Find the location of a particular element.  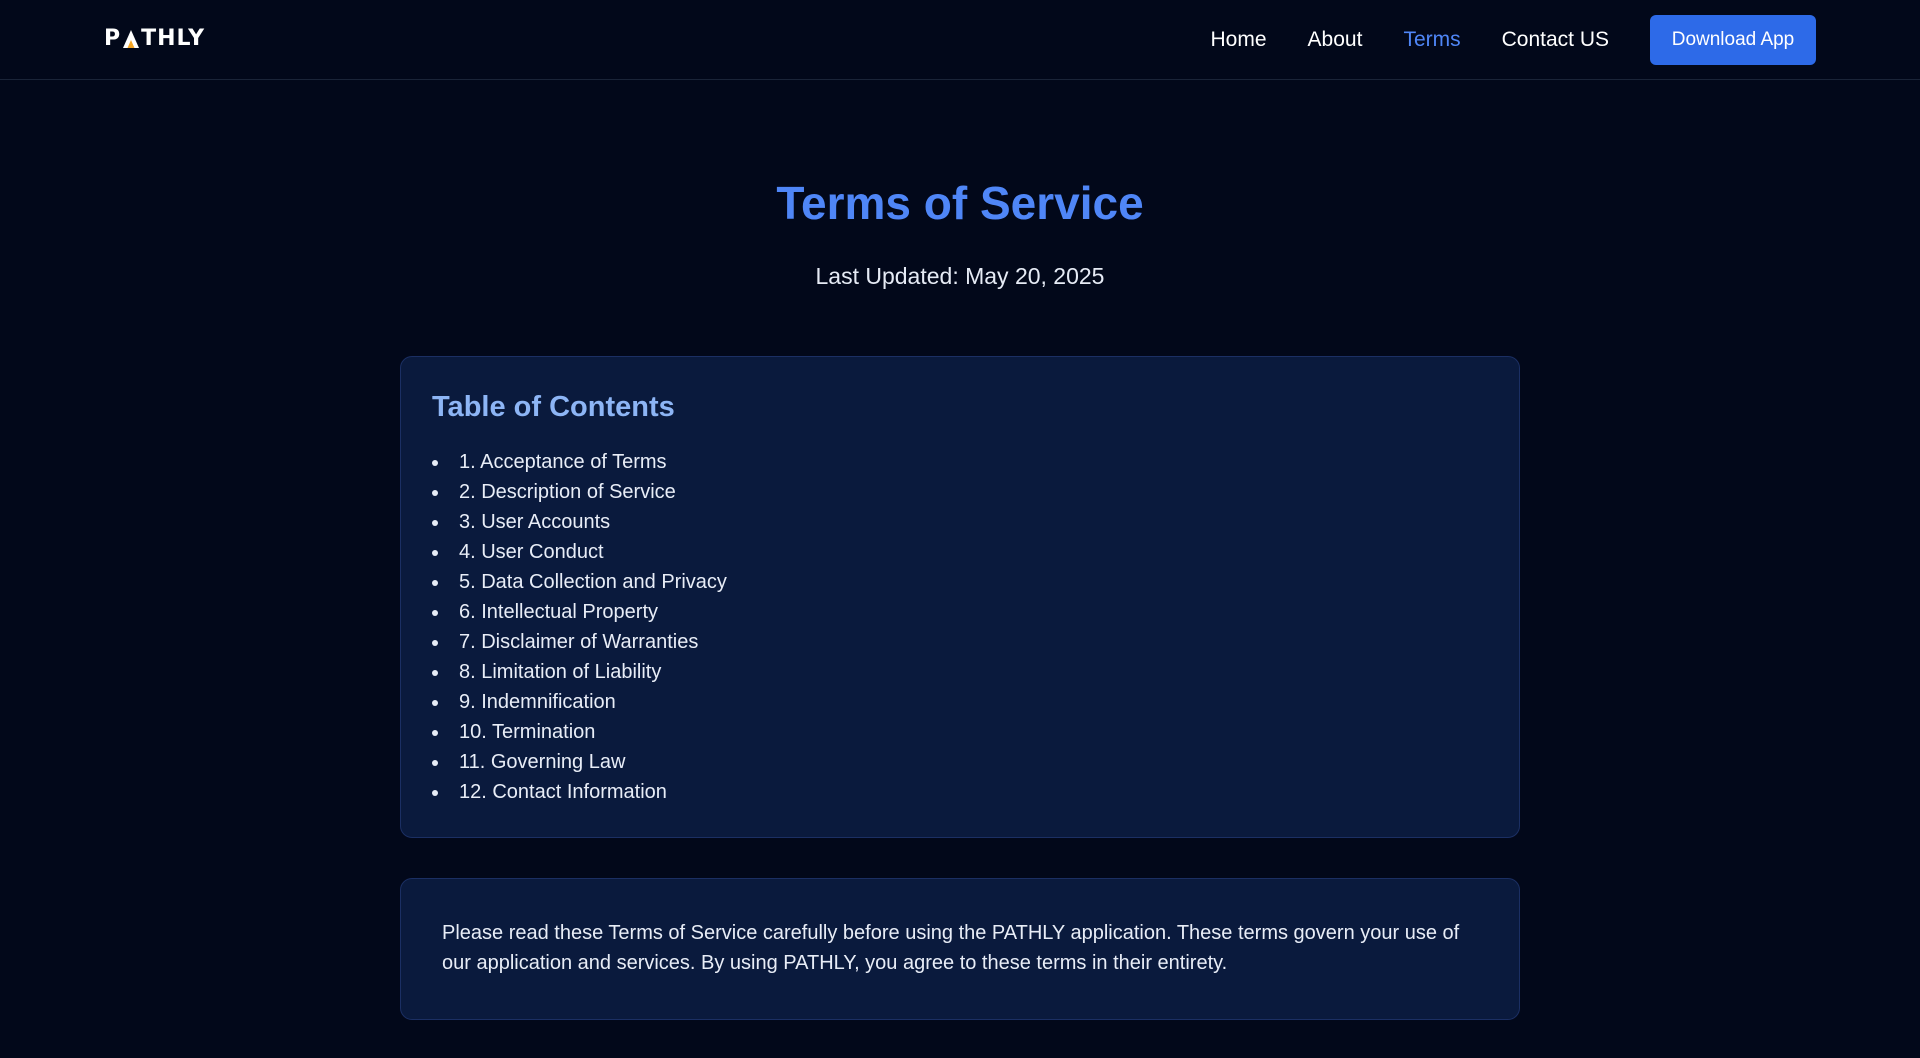

page-title: Terms of Service is located at coordinates (960, 203).